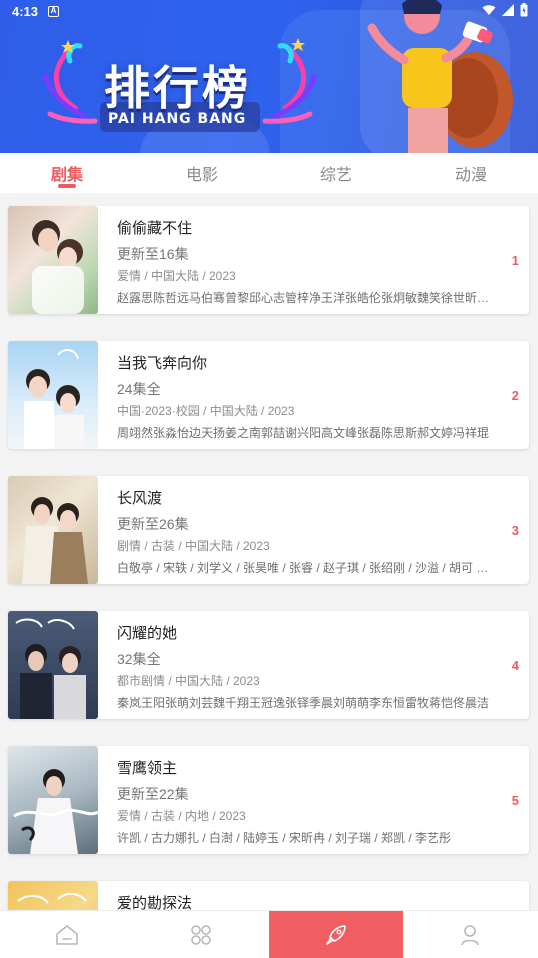  Describe the element at coordinates (181, 816) in the screenshot. I see `show-meta: 爱情 / 古装 / 内地 / 2023` at that location.